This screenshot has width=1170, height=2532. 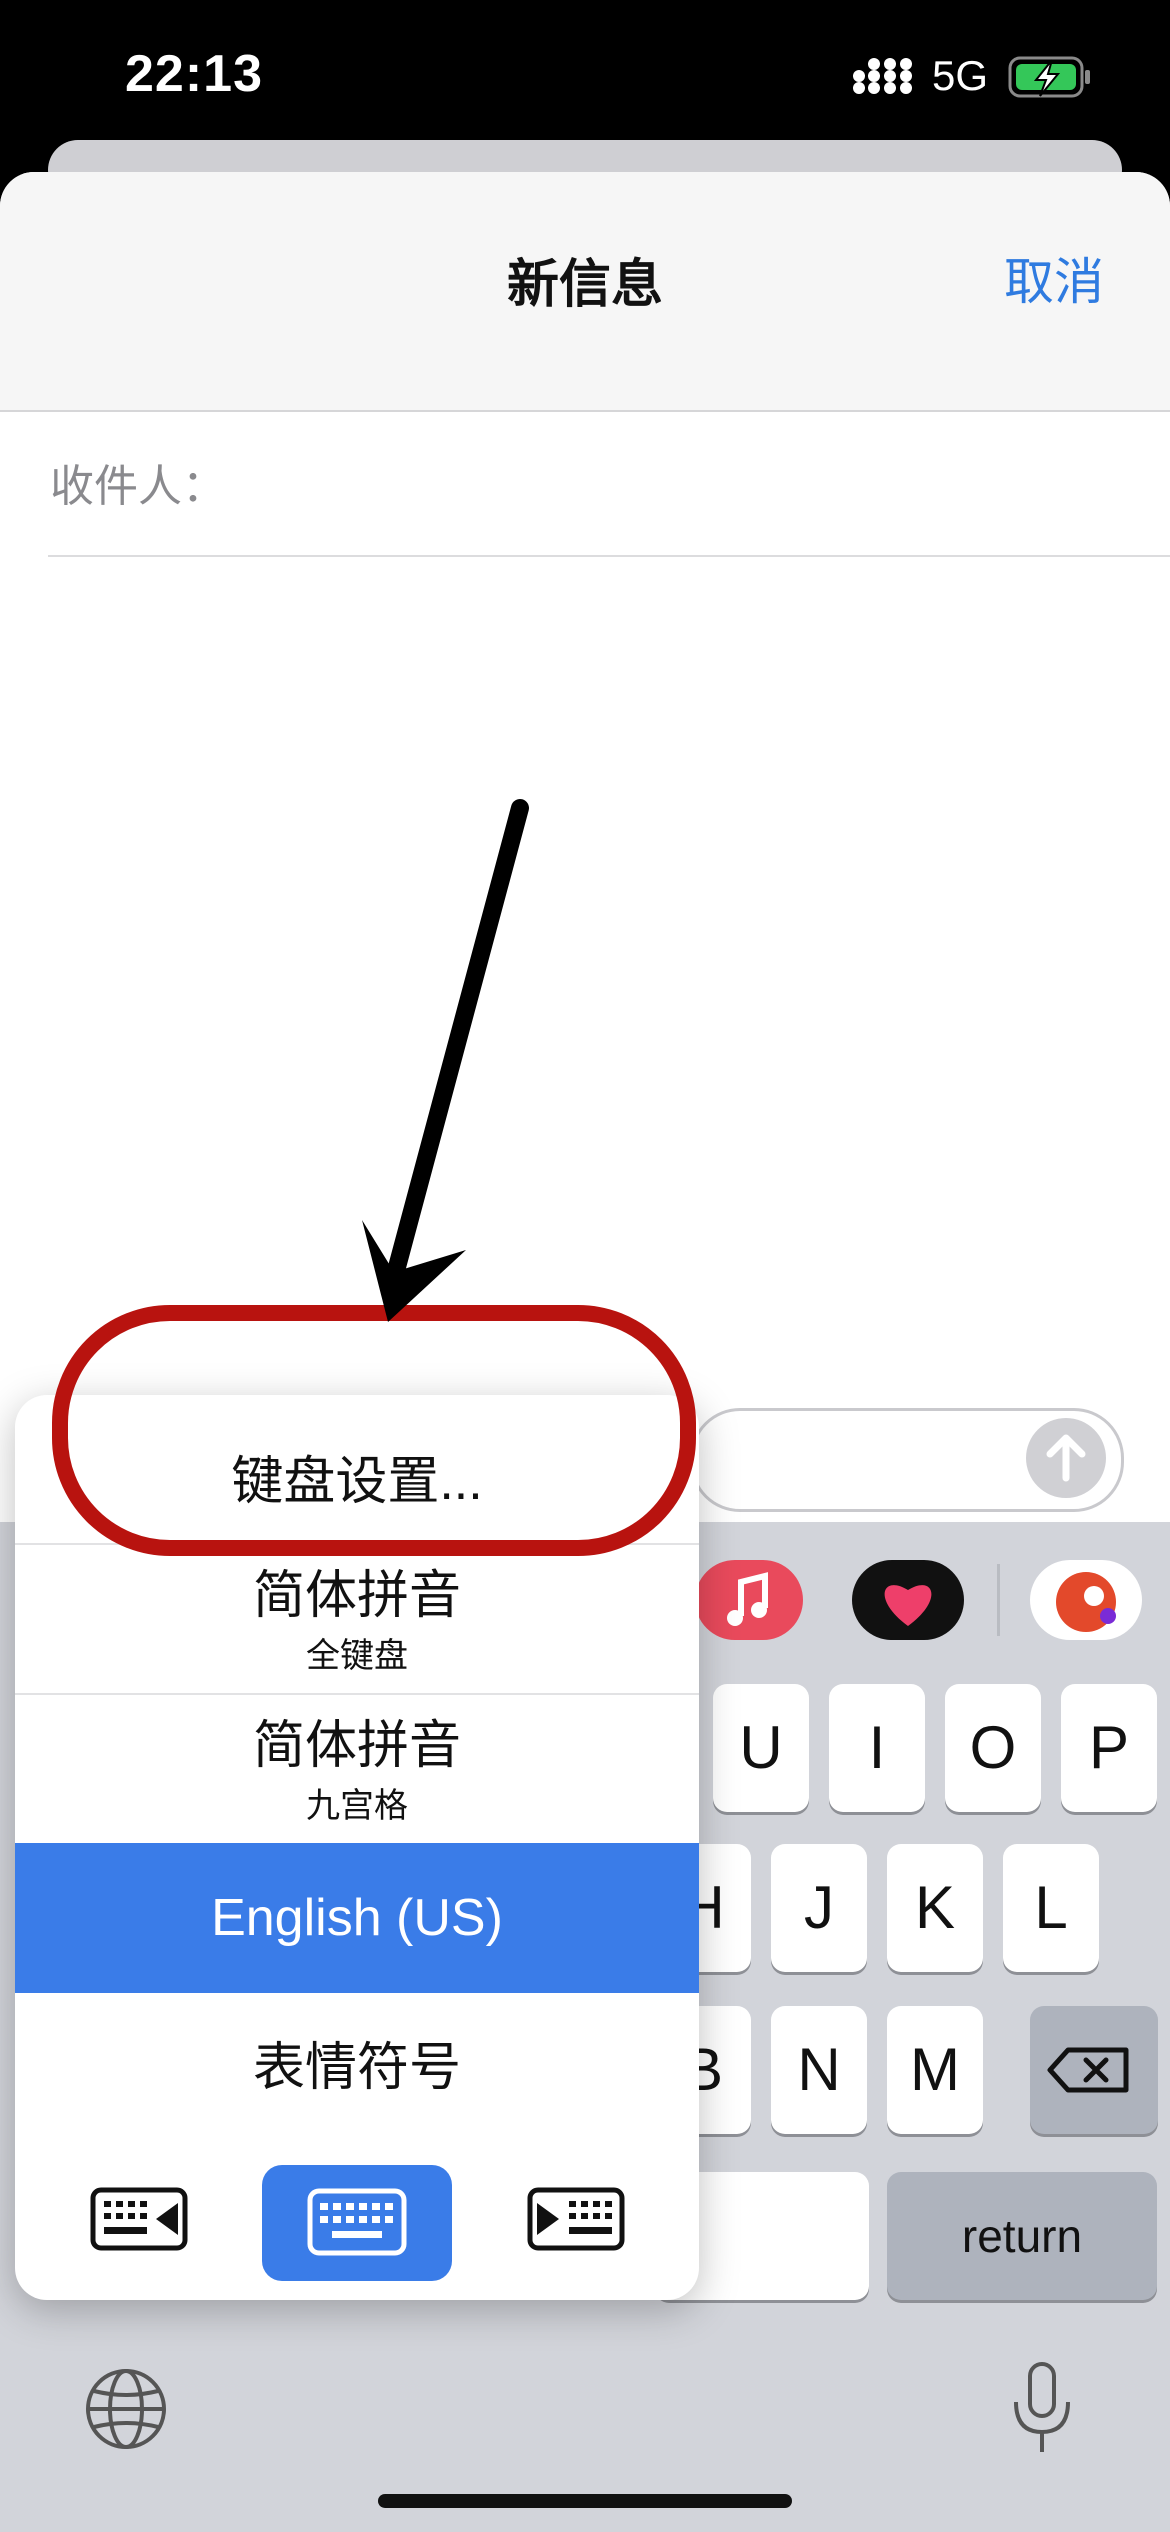 I want to click on app-row-divider, so click(x=998, y=1600).